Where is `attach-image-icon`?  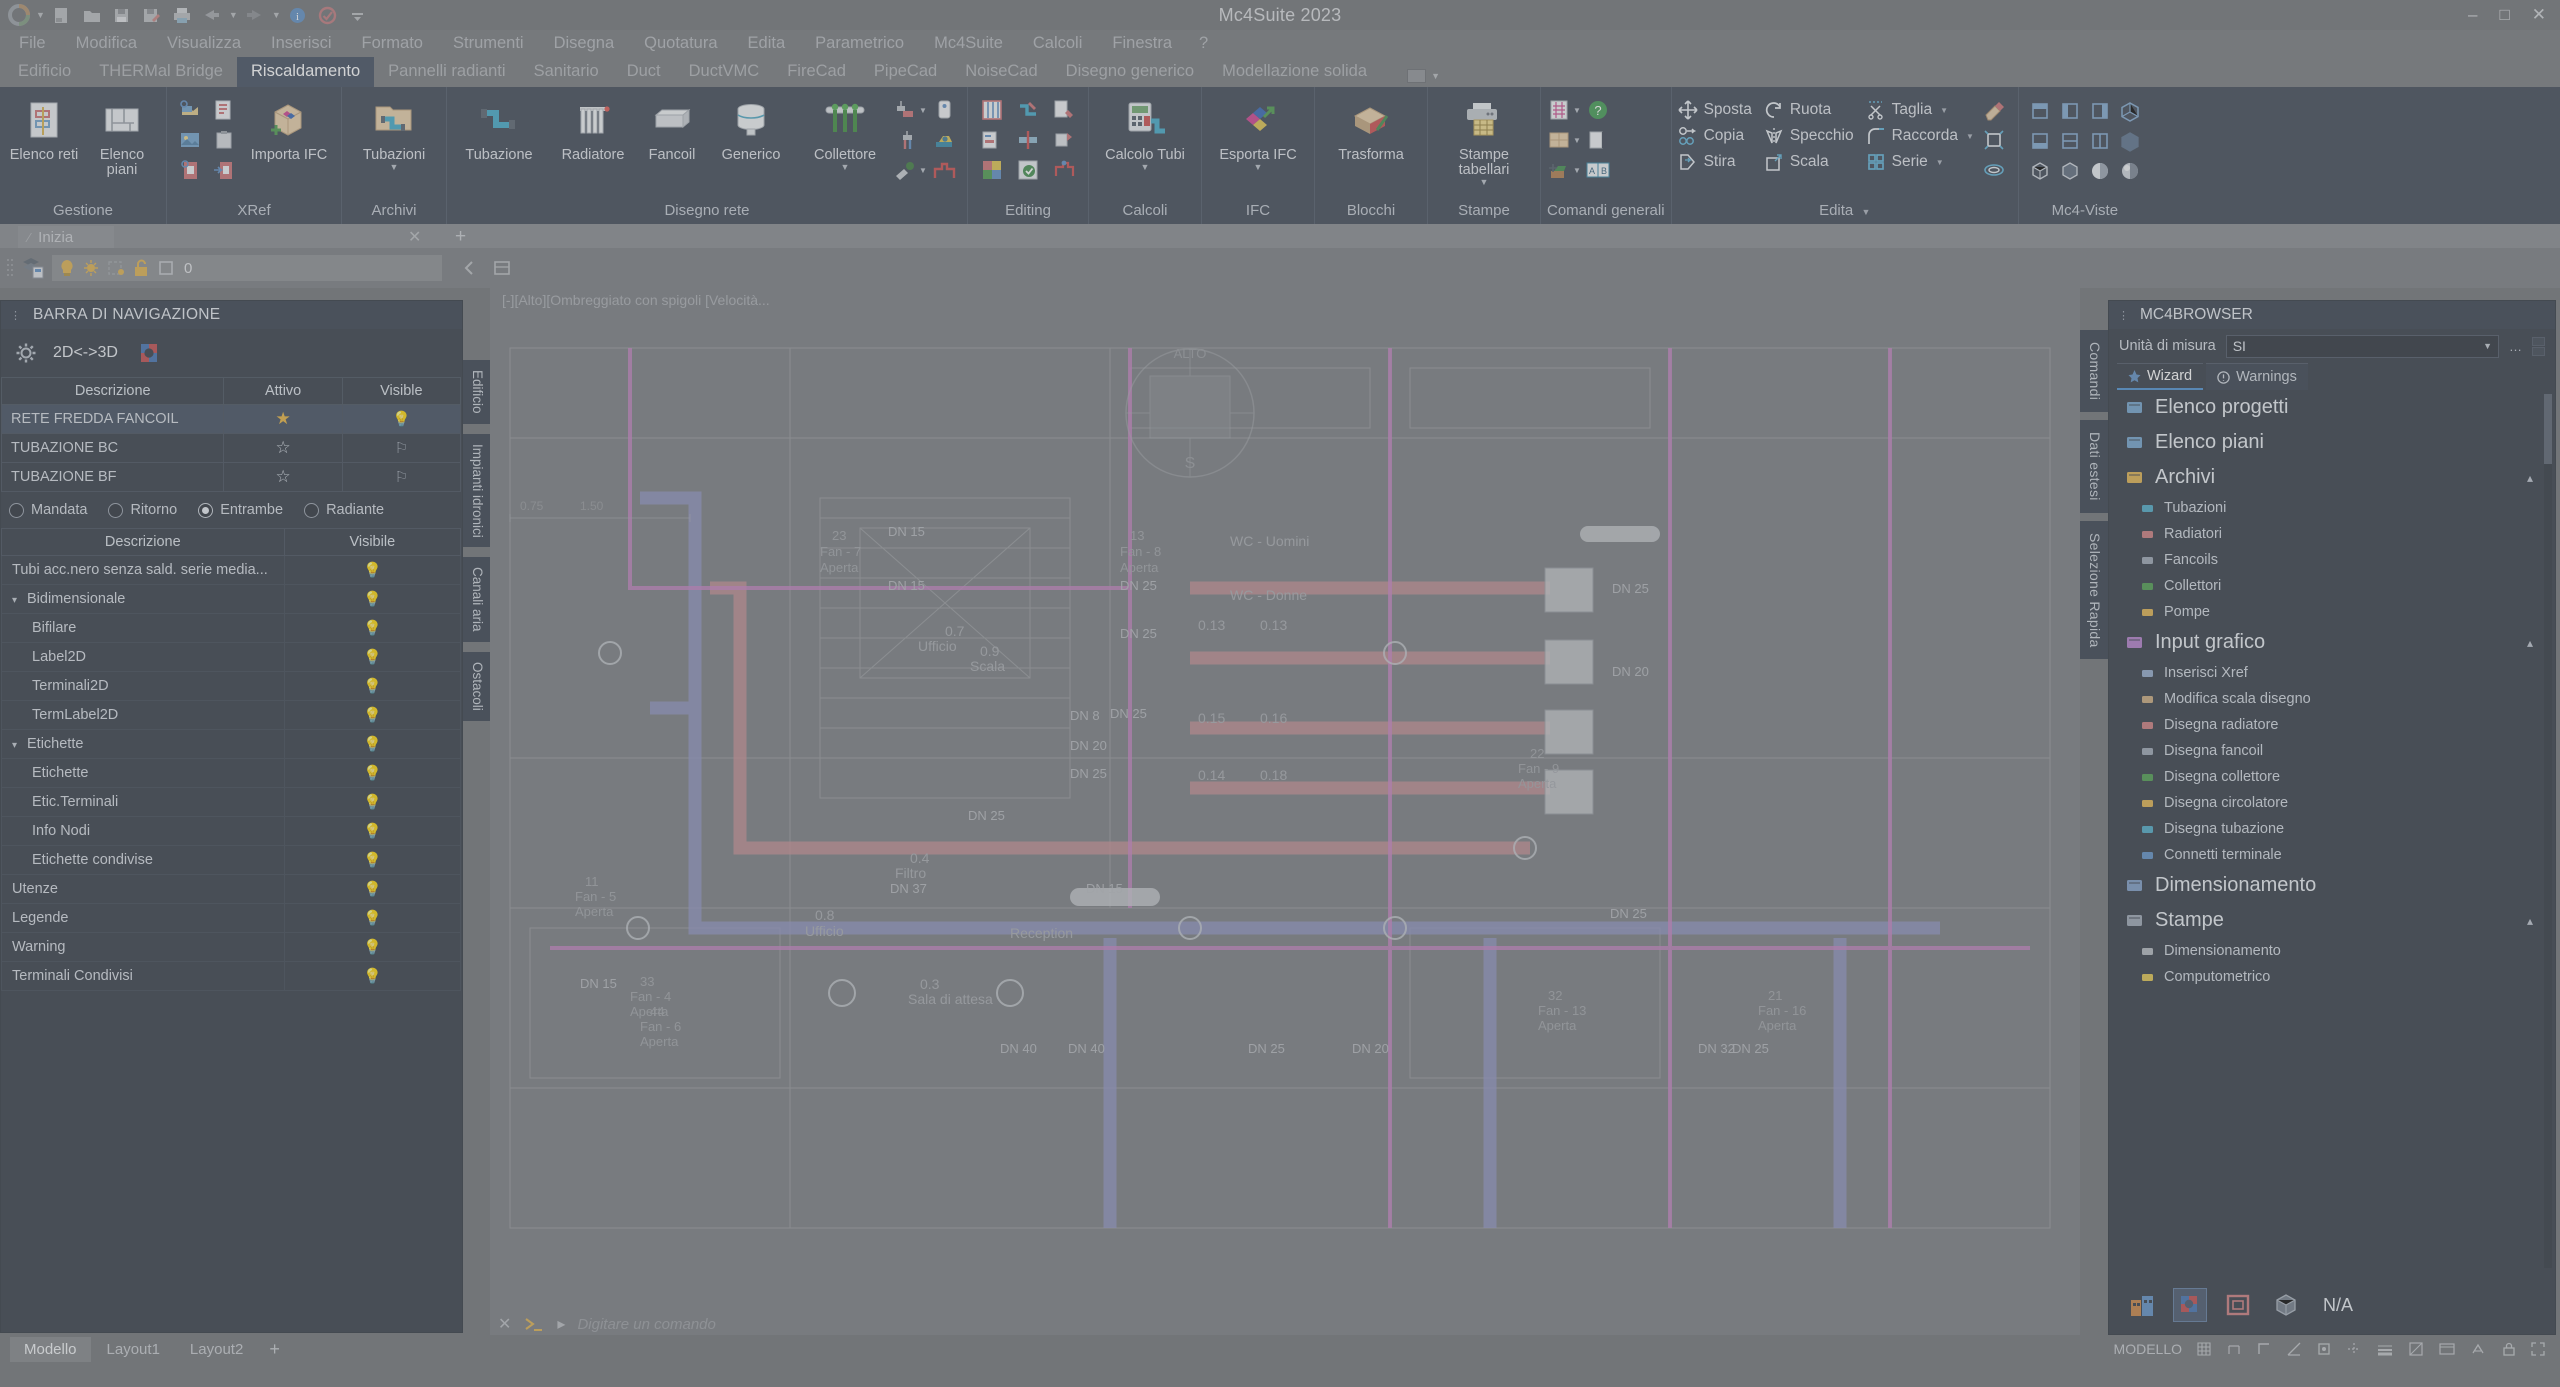
attach-image-icon is located at coordinates (190, 140).